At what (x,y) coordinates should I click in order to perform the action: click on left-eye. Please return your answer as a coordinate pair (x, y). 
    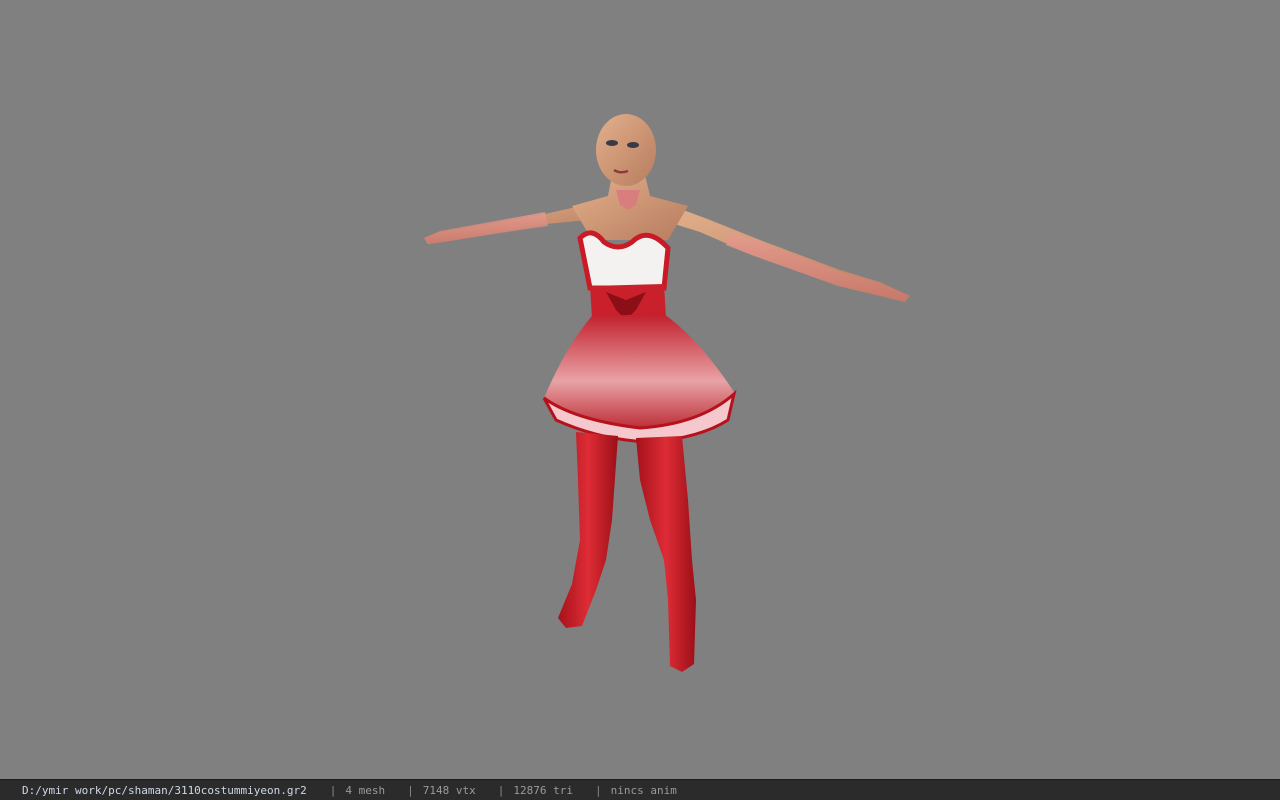
    Looking at the image, I should click on (612, 143).